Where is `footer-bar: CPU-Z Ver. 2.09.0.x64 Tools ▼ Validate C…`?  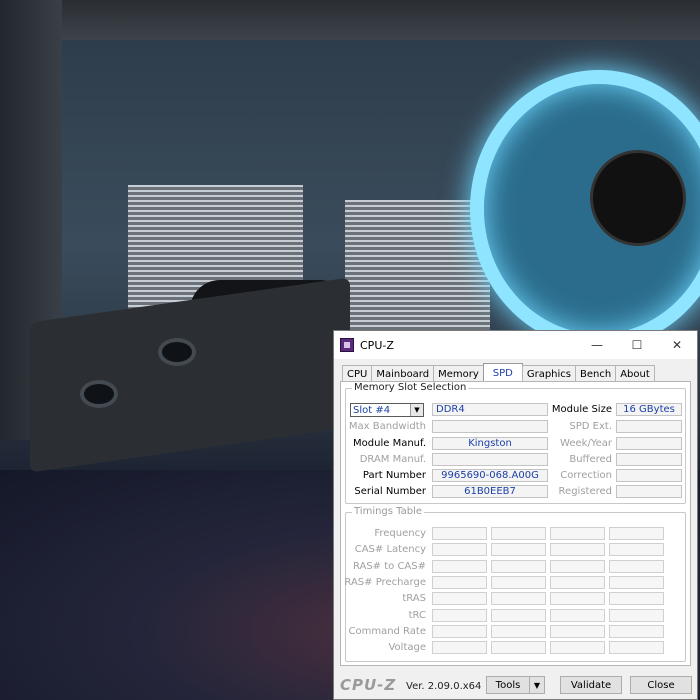 footer-bar: CPU-Z Ver. 2.09.0.x64 Tools ▼ Validate C… is located at coordinates (515, 685).